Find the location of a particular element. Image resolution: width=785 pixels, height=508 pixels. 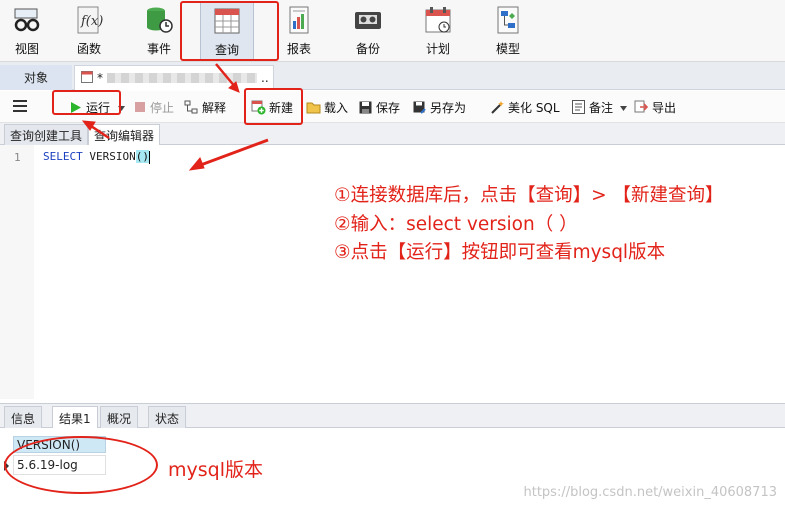

tab-overview: 概况 is located at coordinates (119, 417).